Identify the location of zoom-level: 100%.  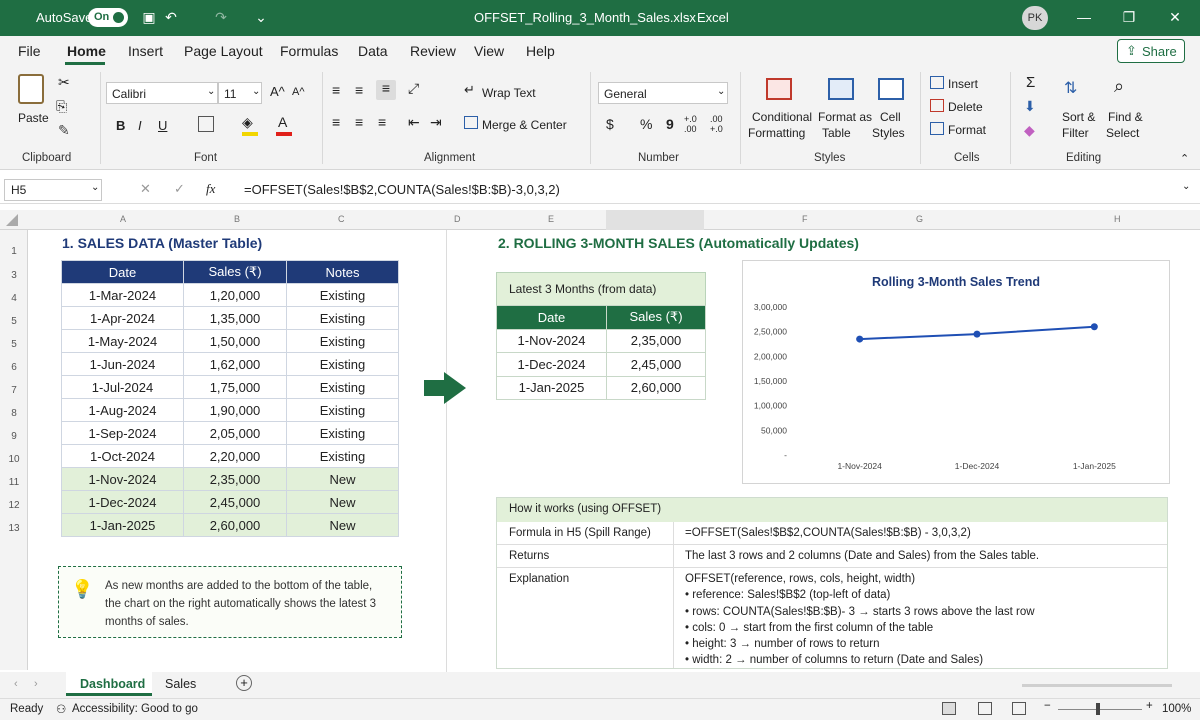
(1176, 709).